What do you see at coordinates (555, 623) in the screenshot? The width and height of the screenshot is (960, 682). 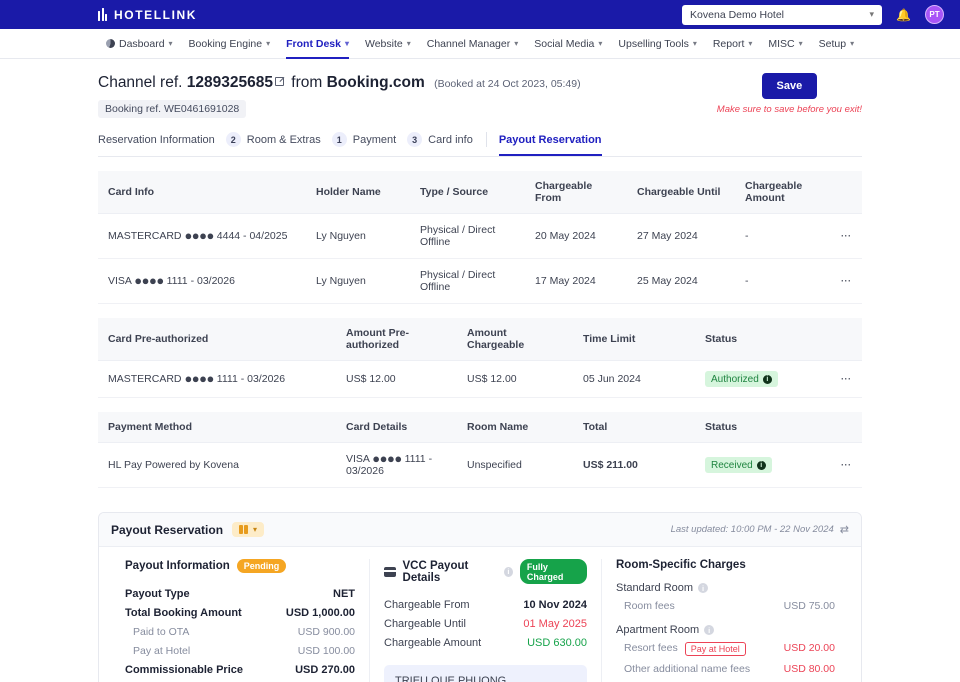 I see `row-value: 01 May 2025` at bounding box center [555, 623].